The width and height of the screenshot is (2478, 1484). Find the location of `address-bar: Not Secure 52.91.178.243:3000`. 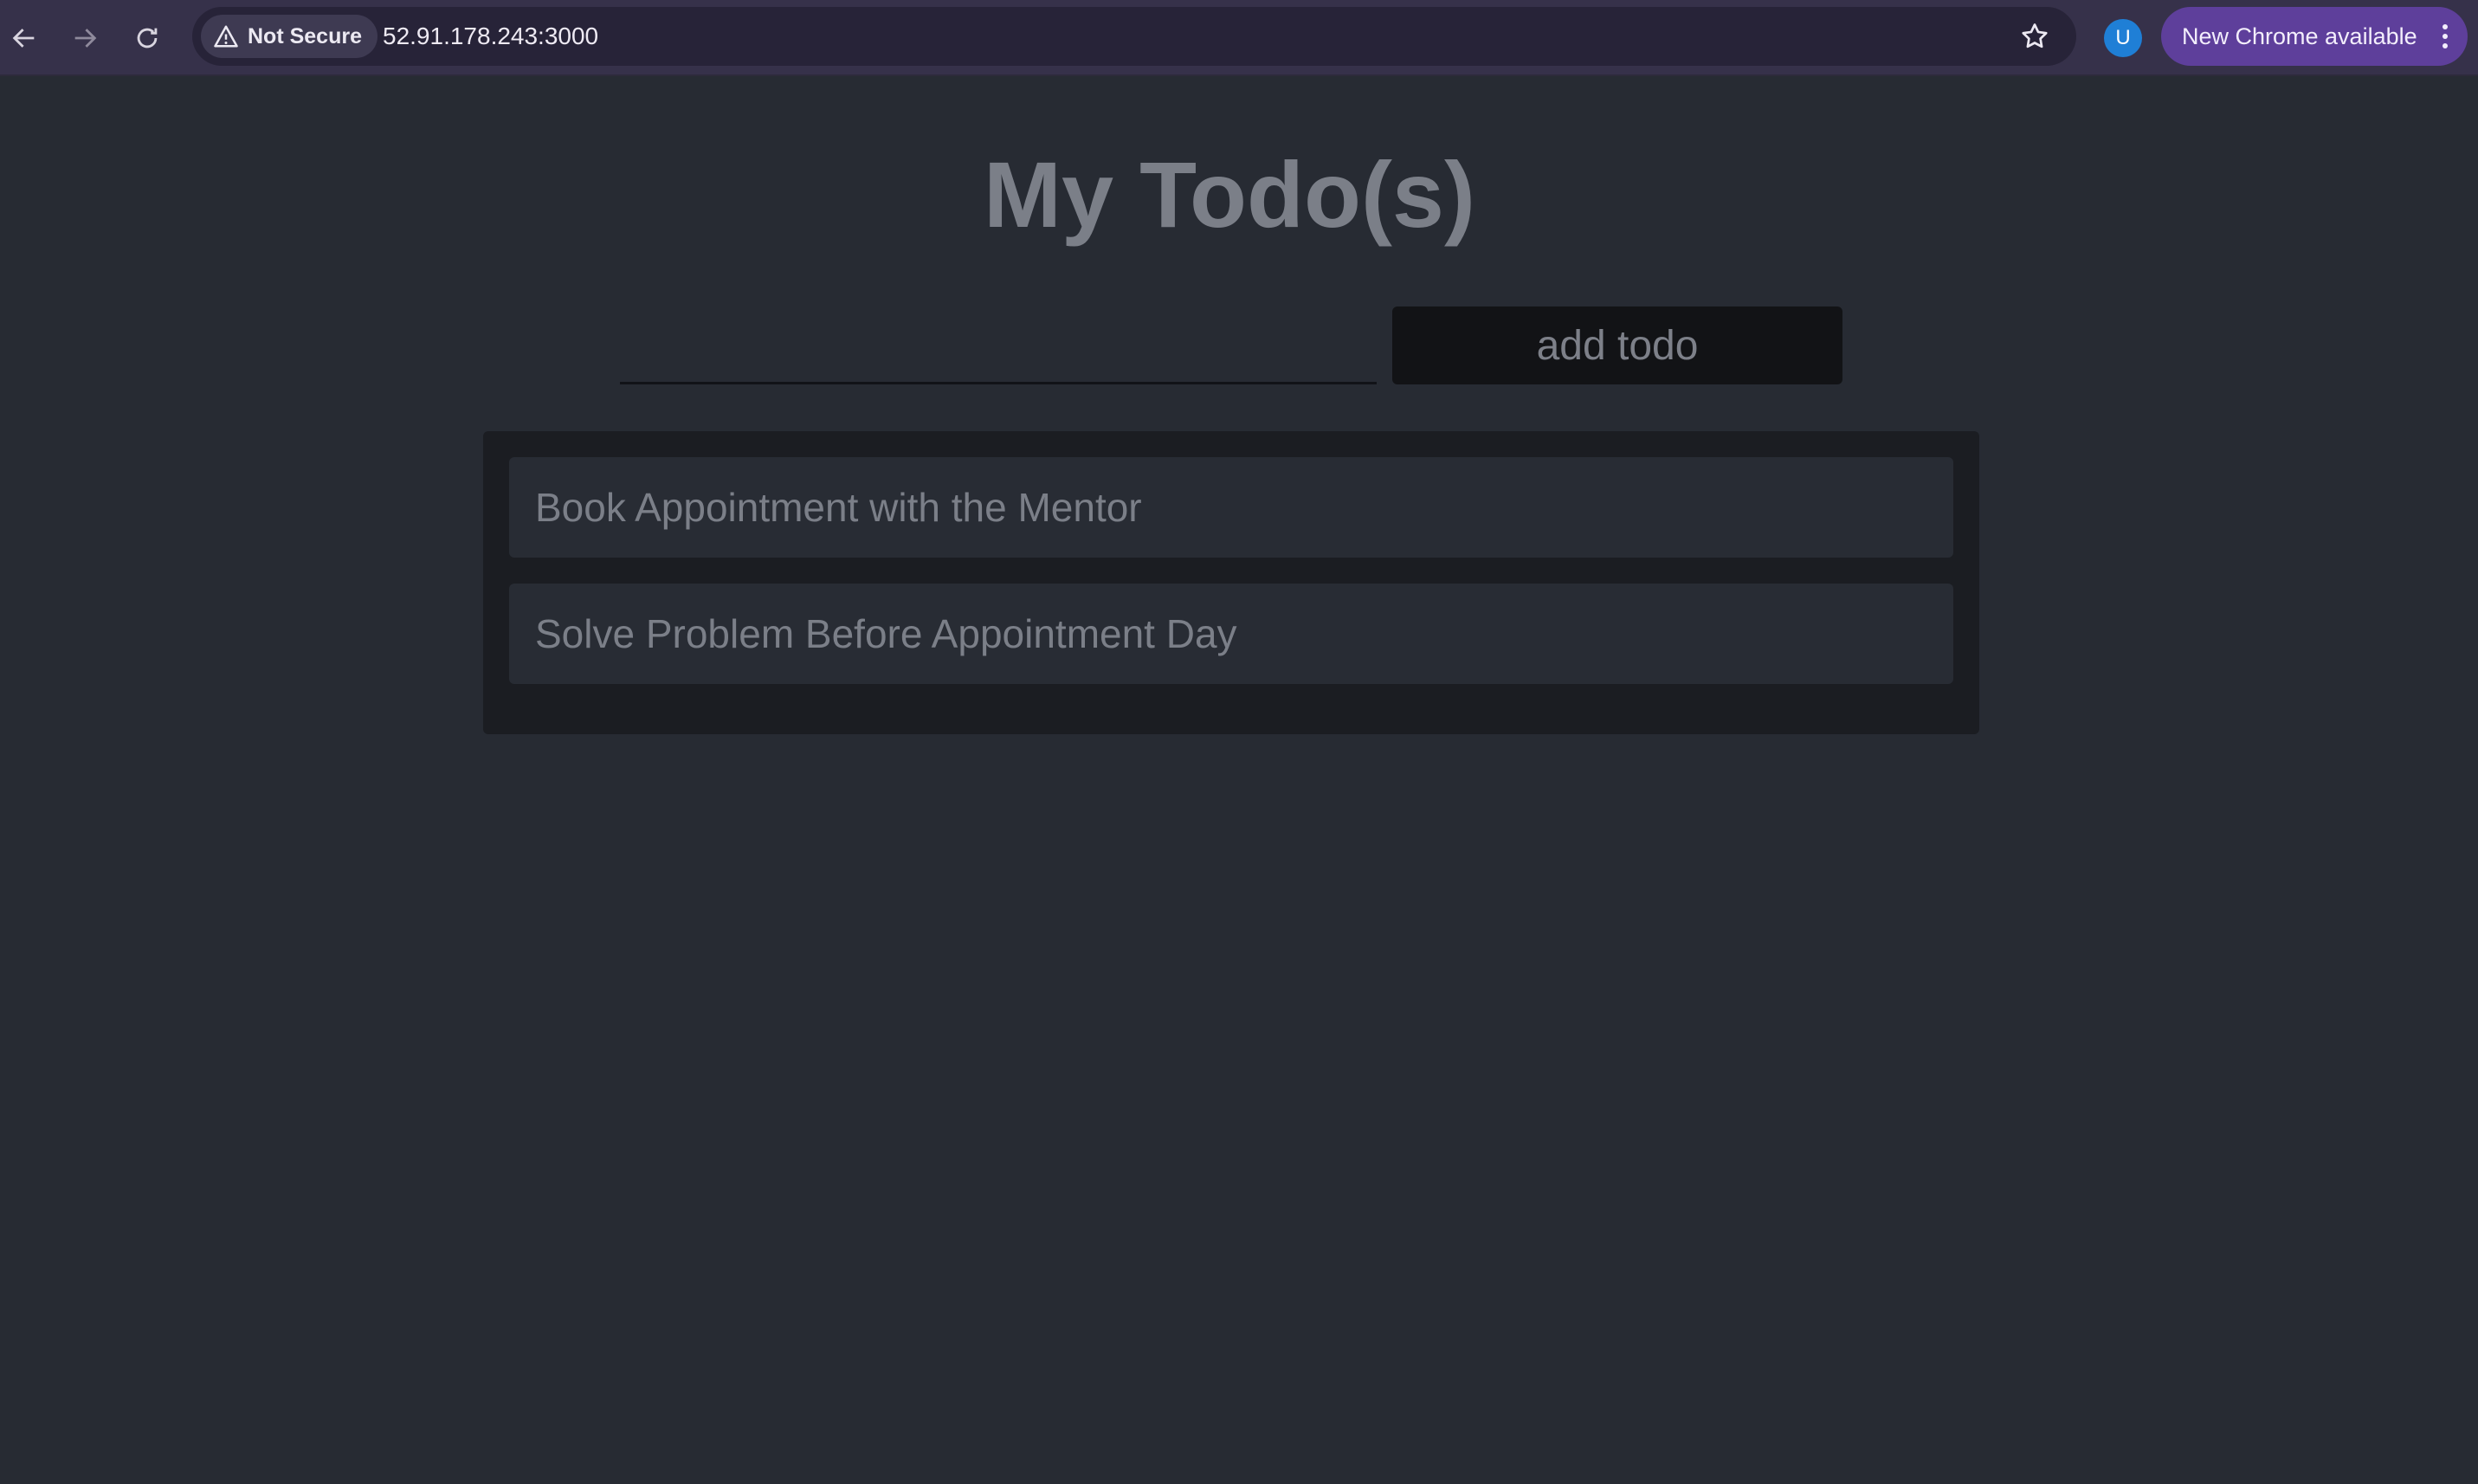

address-bar: Not Secure 52.91.178.243:3000 is located at coordinates (1134, 36).